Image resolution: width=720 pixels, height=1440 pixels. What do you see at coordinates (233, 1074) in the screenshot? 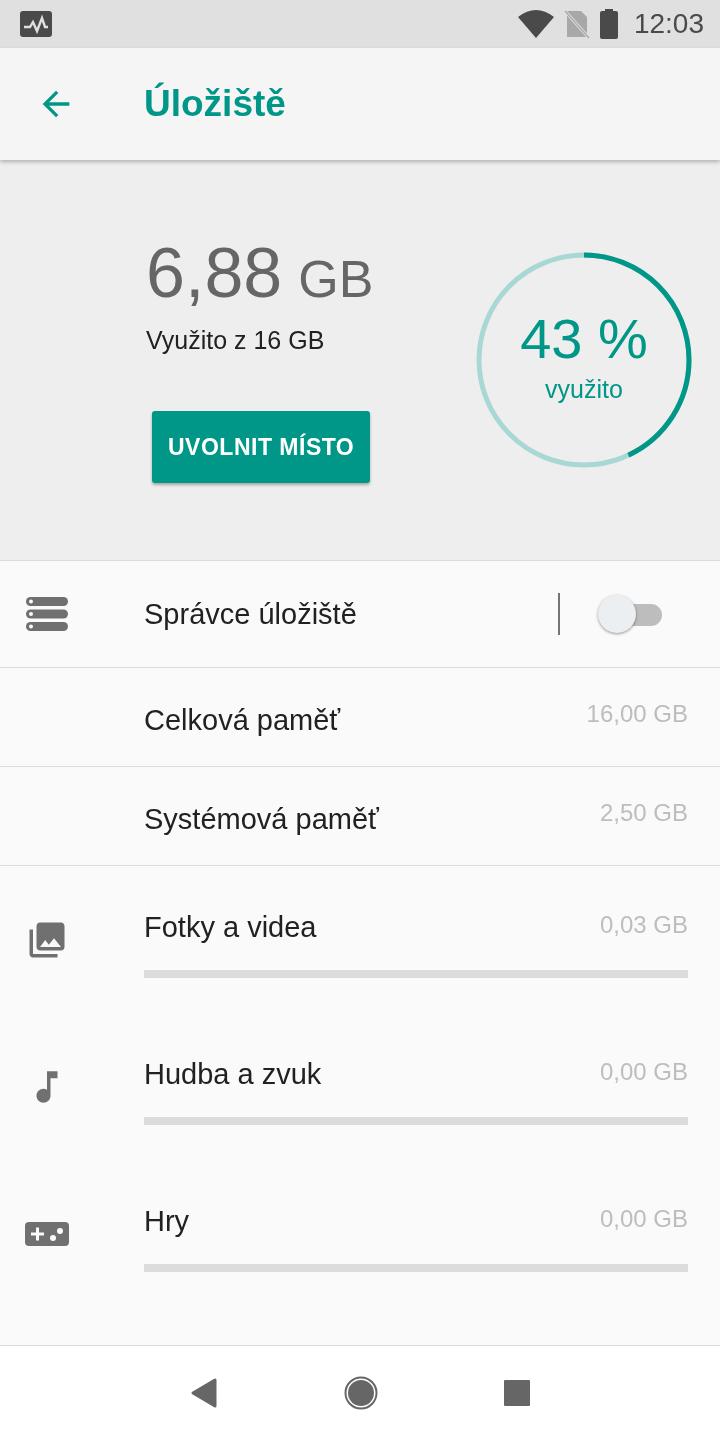
I see `category-label: Hudba a zvuk` at bounding box center [233, 1074].